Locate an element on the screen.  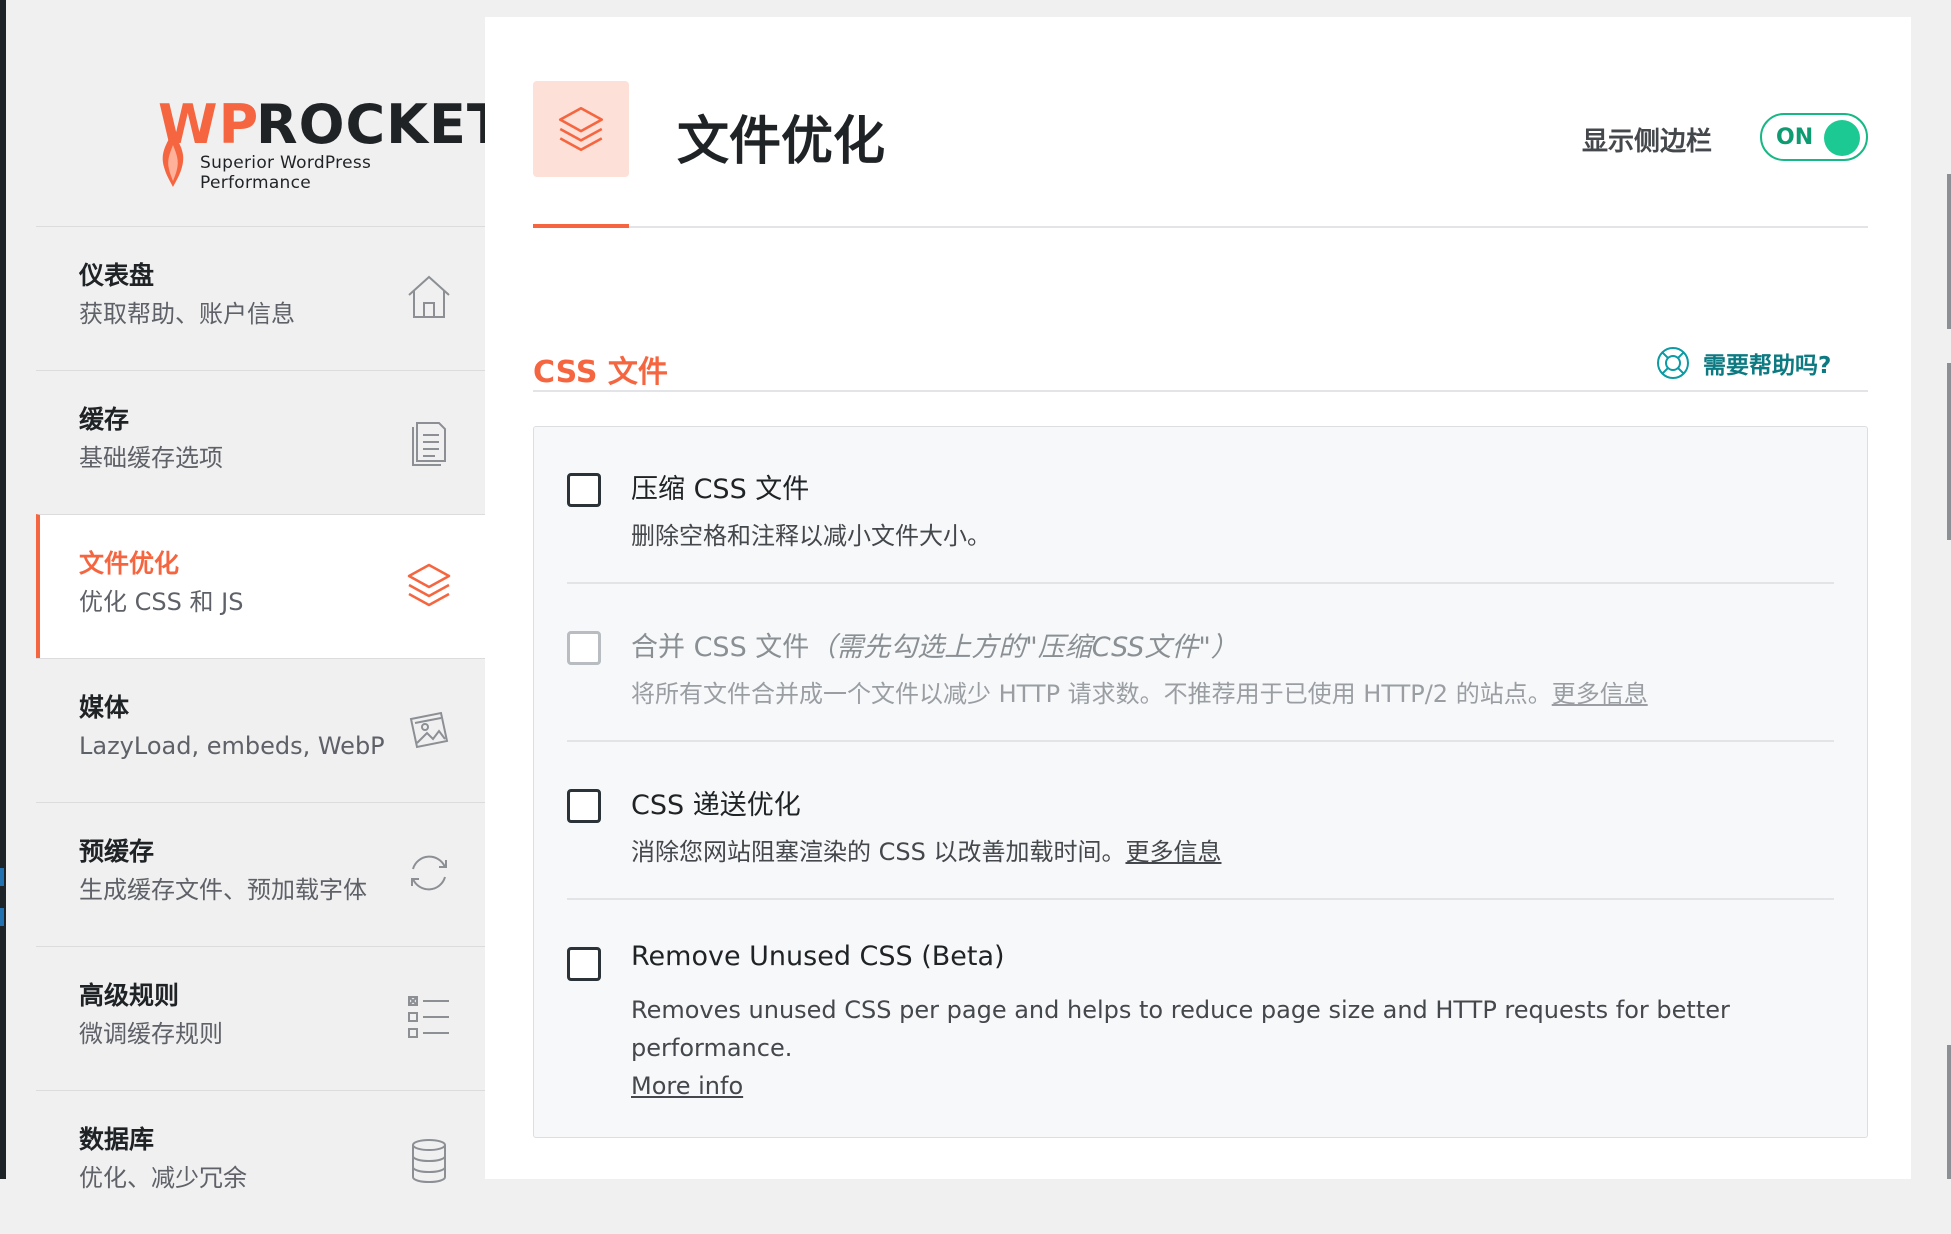
brand-tagline: Superior WordPress Performance is located at coordinates (286, 173).